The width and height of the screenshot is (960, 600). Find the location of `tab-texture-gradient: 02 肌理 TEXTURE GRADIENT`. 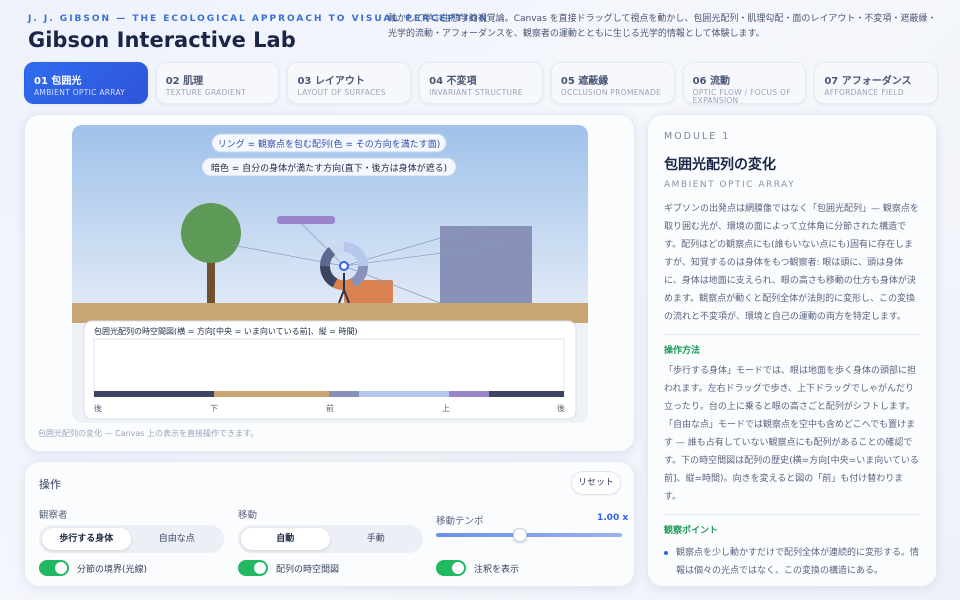

tab-texture-gradient: 02 肌理 TEXTURE GRADIENT is located at coordinates (217, 83).